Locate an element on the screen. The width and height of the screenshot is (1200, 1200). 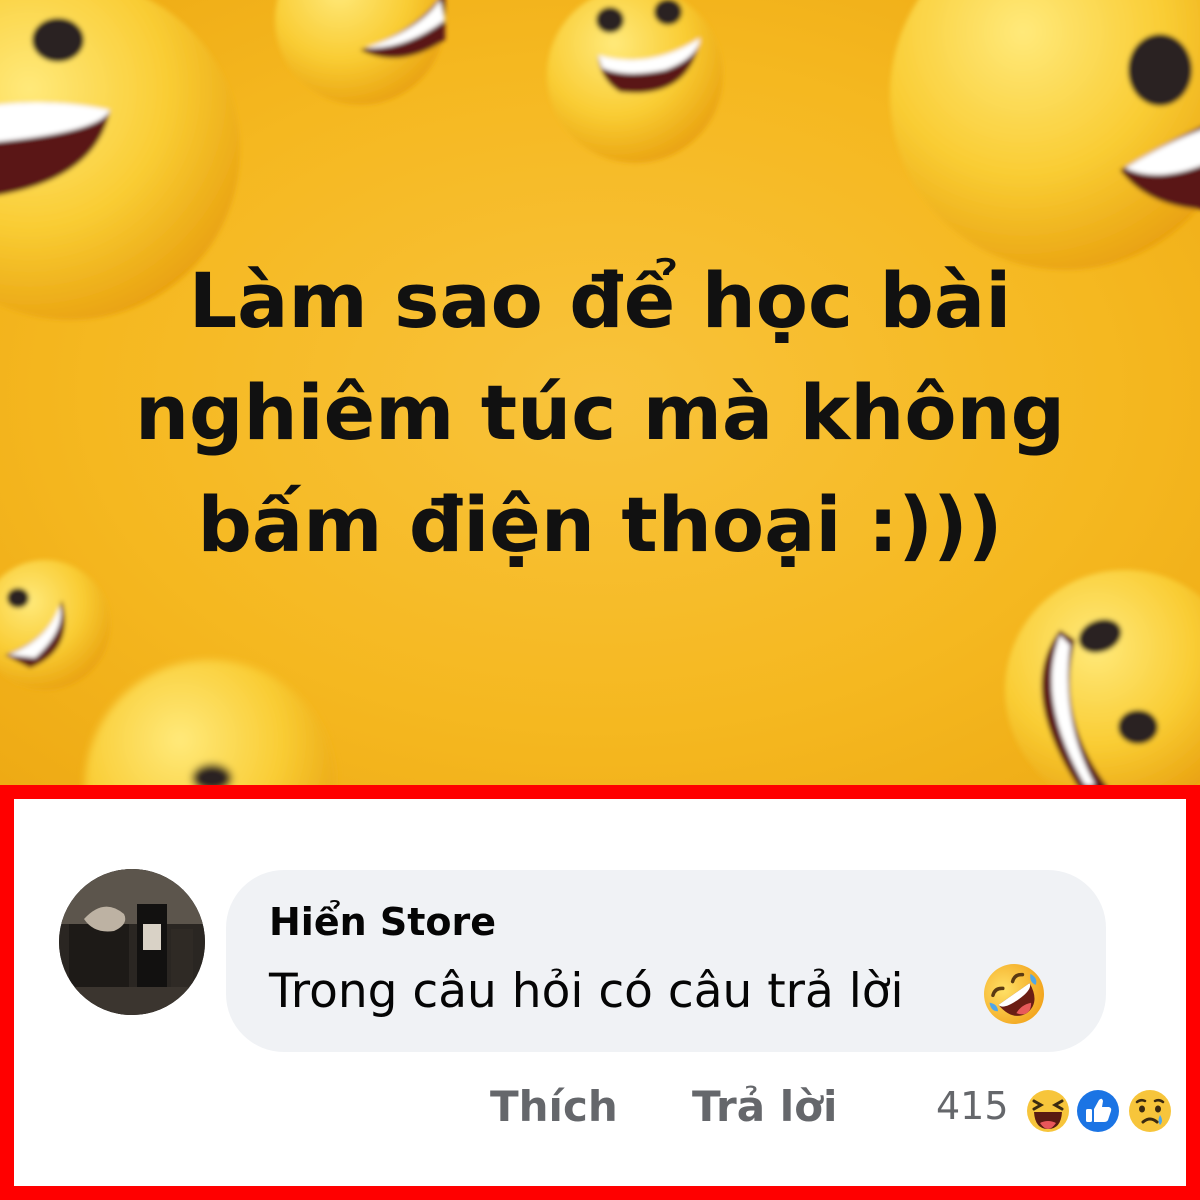
caption-line: nghiêm túc mà không is located at coordinates (600, 412).